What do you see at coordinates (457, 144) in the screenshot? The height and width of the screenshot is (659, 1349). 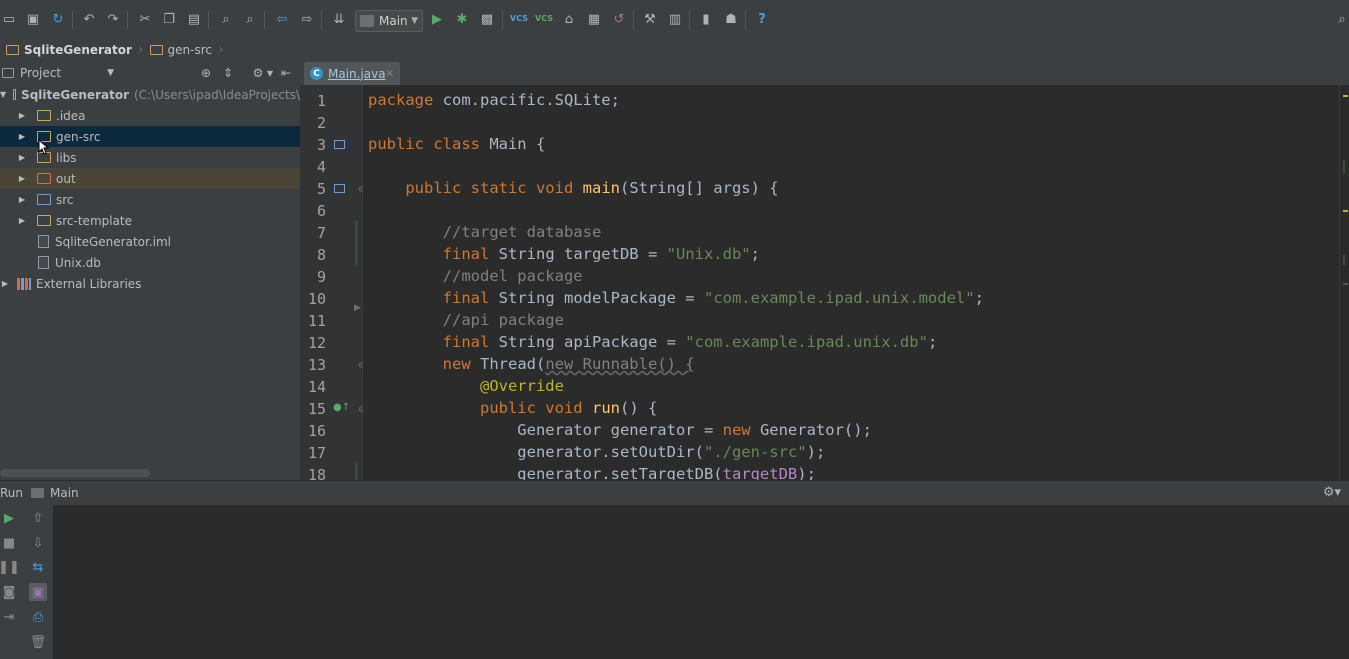 I see `code-line: public class Main {` at bounding box center [457, 144].